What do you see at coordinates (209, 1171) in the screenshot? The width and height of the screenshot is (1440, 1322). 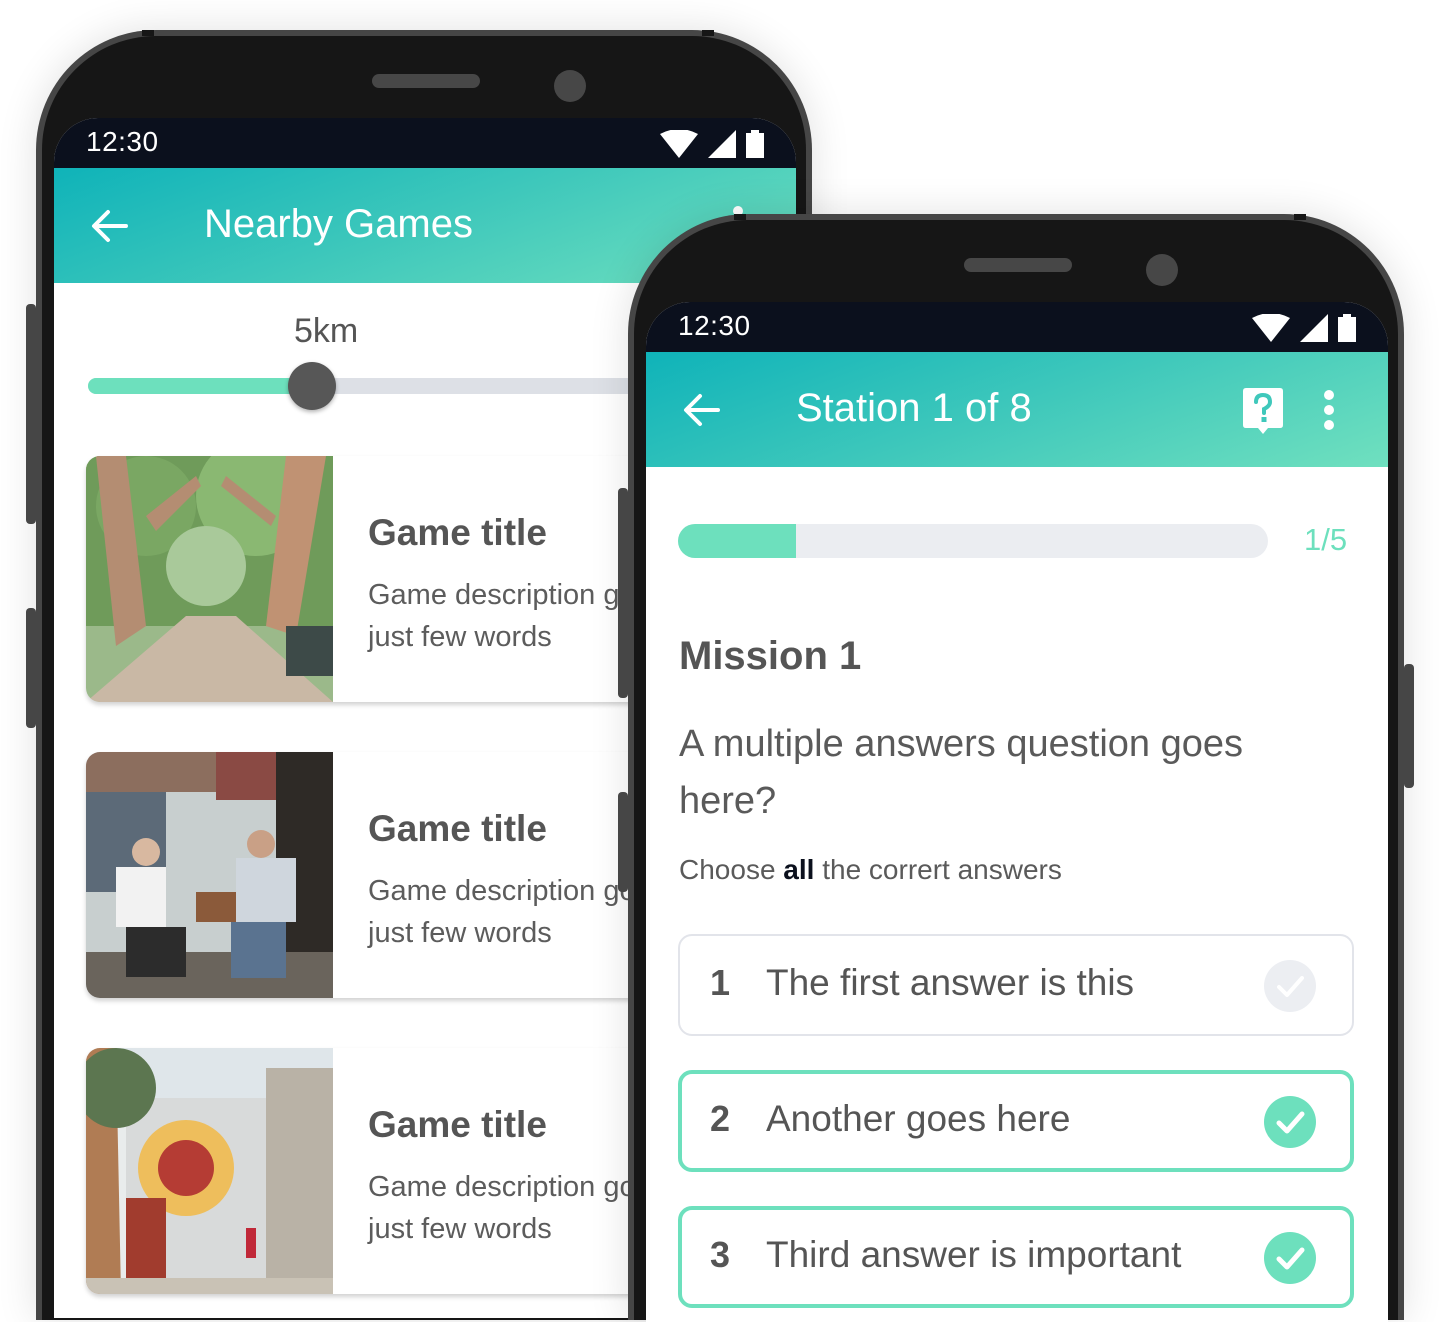 I see `emergency-stop-mural-photo` at bounding box center [209, 1171].